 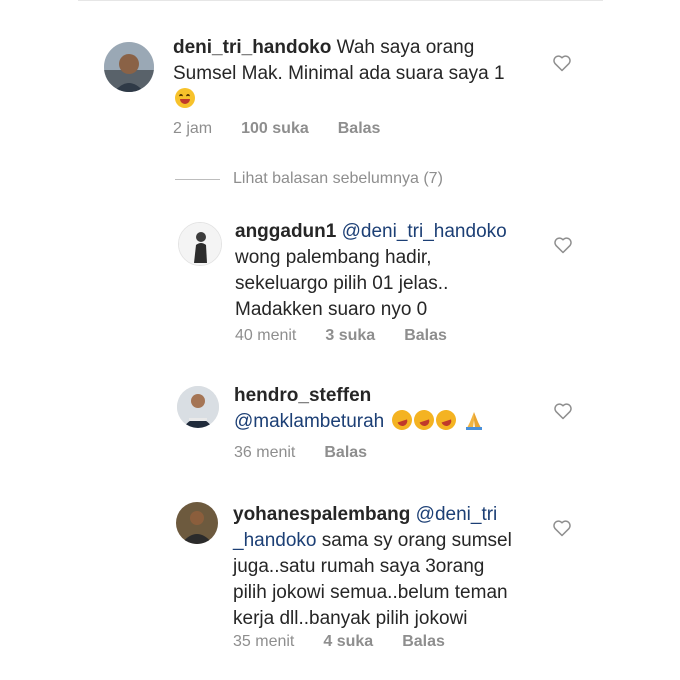 I want to click on comment-mention: @deni_tri_handoko, so click(x=424, y=231).